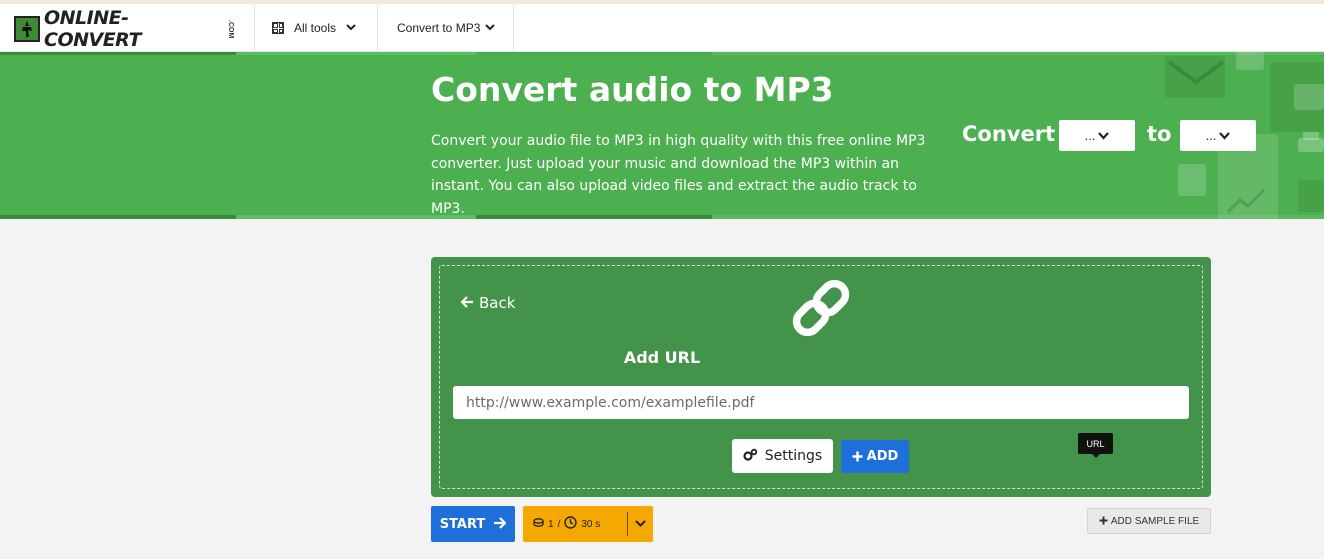 The width and height of the screenshot is (1324, 559). I want to click on settings-button: Settings, so click(782, 456).